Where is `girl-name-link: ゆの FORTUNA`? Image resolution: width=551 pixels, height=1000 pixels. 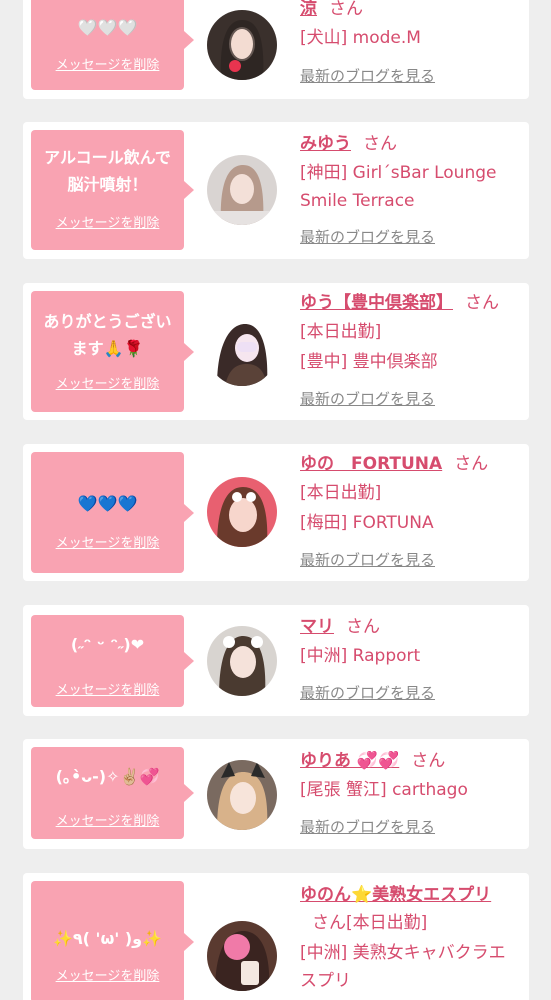
girl-name-link: ゆの FORTUNA is located at coordinates (371, 464).